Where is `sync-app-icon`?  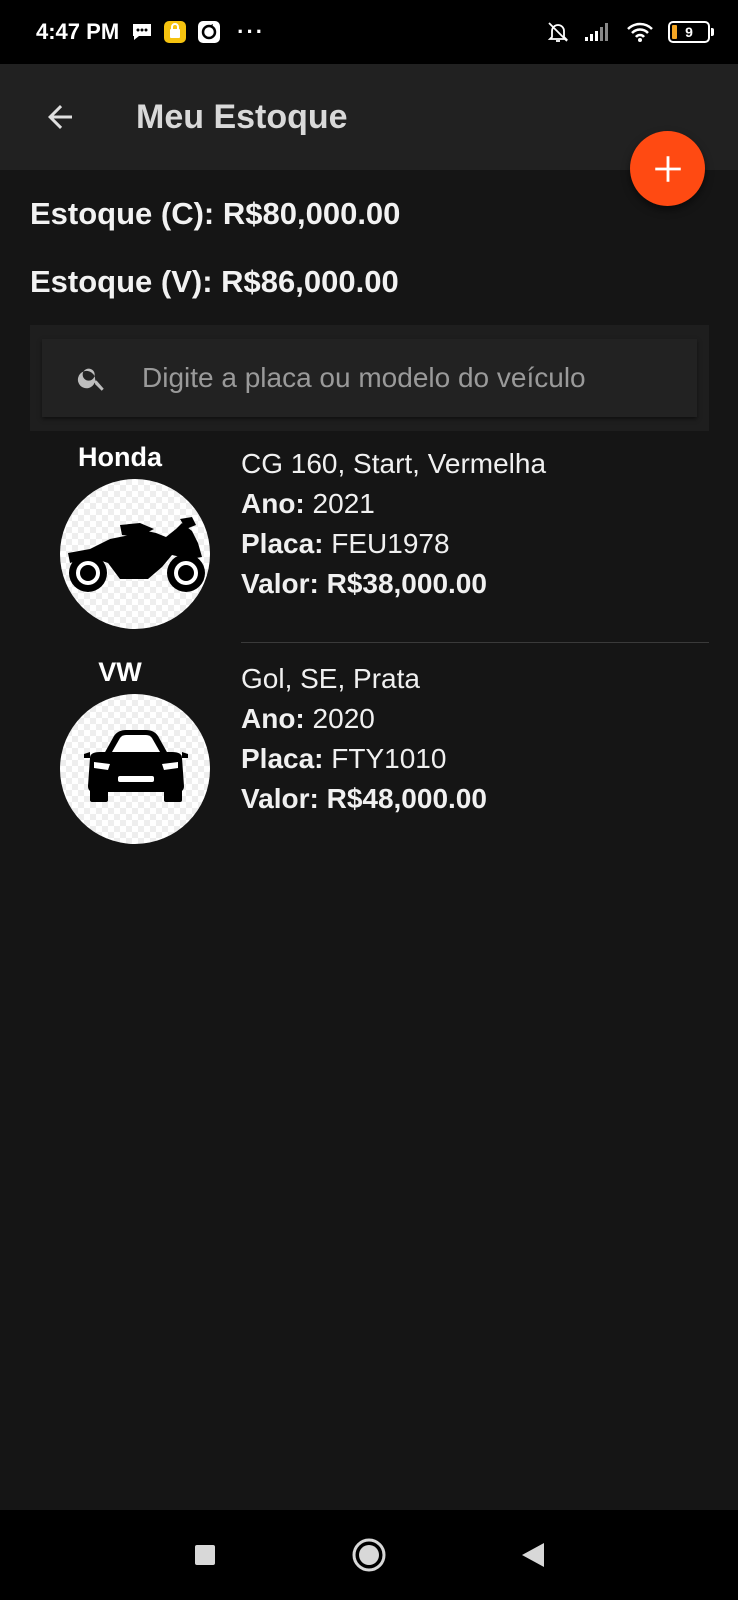 sync-app-icon is located at coordinates (209, 32).